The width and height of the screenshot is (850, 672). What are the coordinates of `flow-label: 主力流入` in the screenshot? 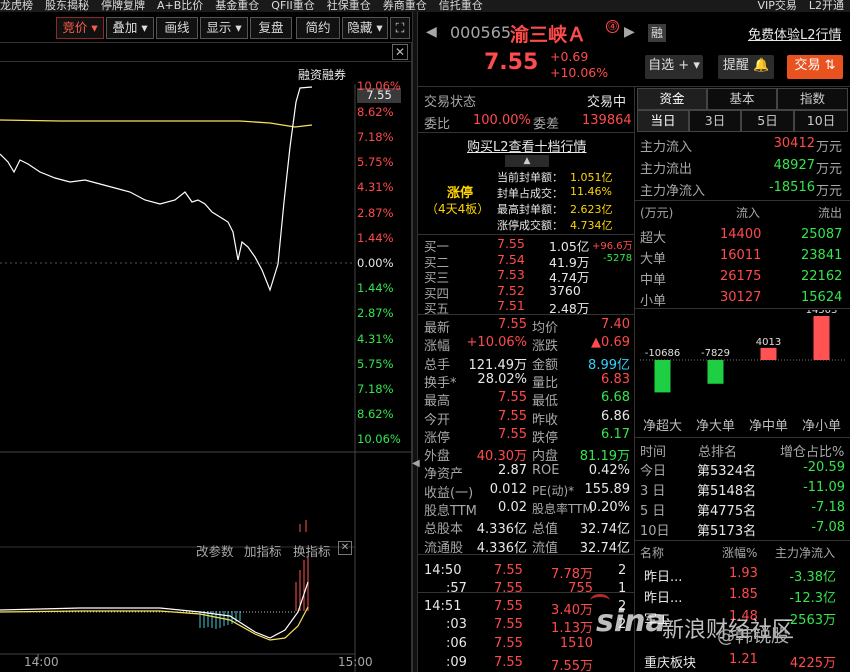 It's located at (666, 147).